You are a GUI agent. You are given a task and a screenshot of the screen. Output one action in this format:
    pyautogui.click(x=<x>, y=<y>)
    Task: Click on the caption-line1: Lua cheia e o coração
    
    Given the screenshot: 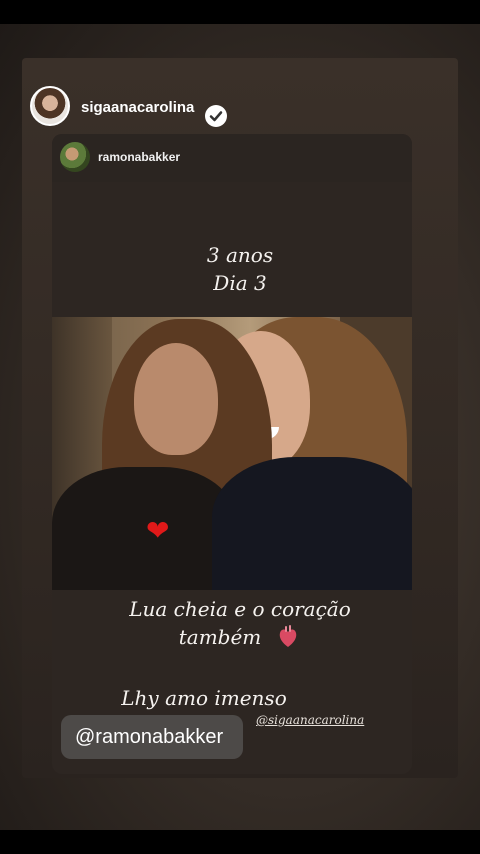 What is the action you would take?
    pyautogui.click(x=240, y=609)
    